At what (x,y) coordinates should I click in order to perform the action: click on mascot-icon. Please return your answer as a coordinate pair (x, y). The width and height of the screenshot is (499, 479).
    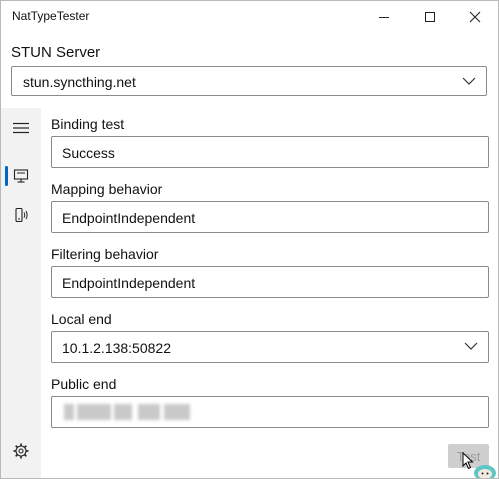
    Looking at the image, I should click on (485, 471).